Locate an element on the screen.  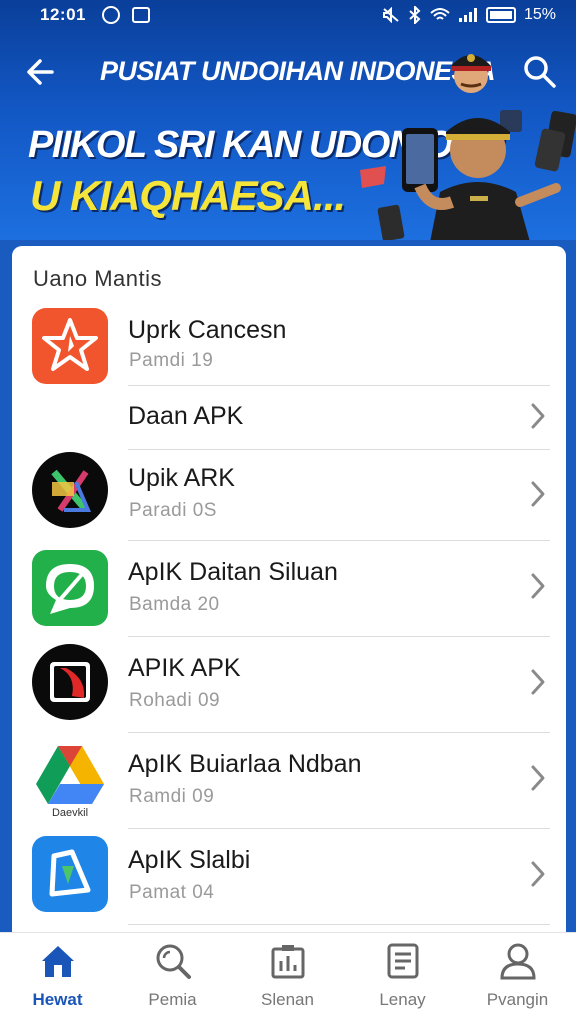
app-bar: PUSIAT UNDOIHAN INDONESIA is located at coordinates (288, 71).